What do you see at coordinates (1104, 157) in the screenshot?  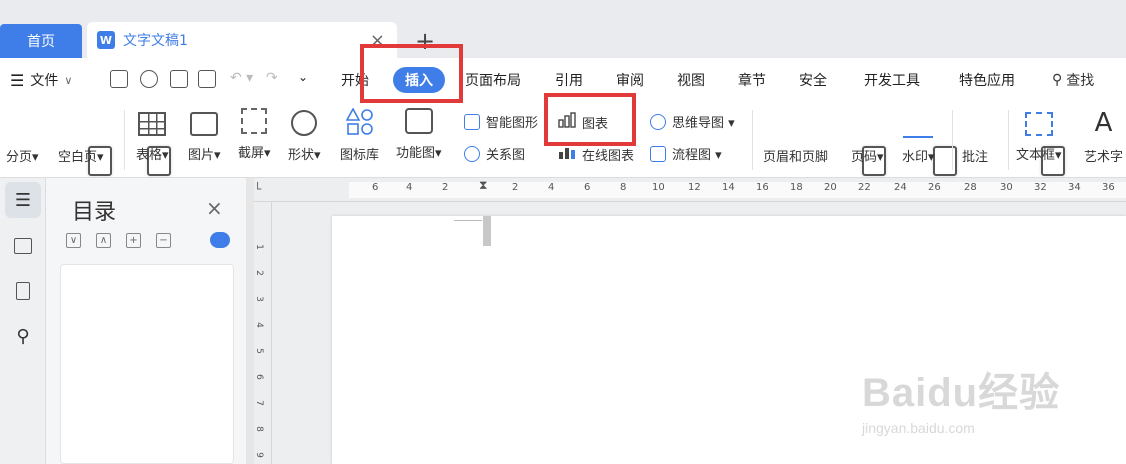 I see `word-art-label: 艺术字` at bounding box center [1104, 157].